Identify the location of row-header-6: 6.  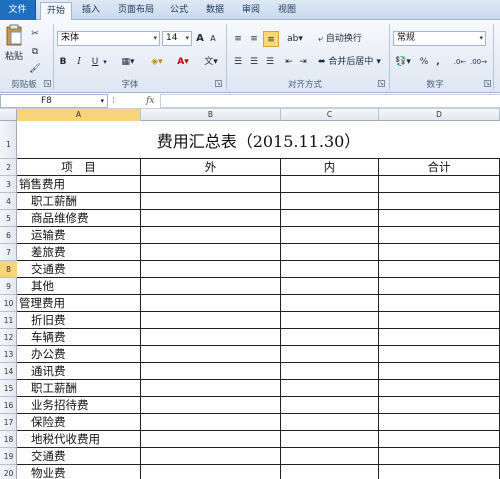
(8, 235).